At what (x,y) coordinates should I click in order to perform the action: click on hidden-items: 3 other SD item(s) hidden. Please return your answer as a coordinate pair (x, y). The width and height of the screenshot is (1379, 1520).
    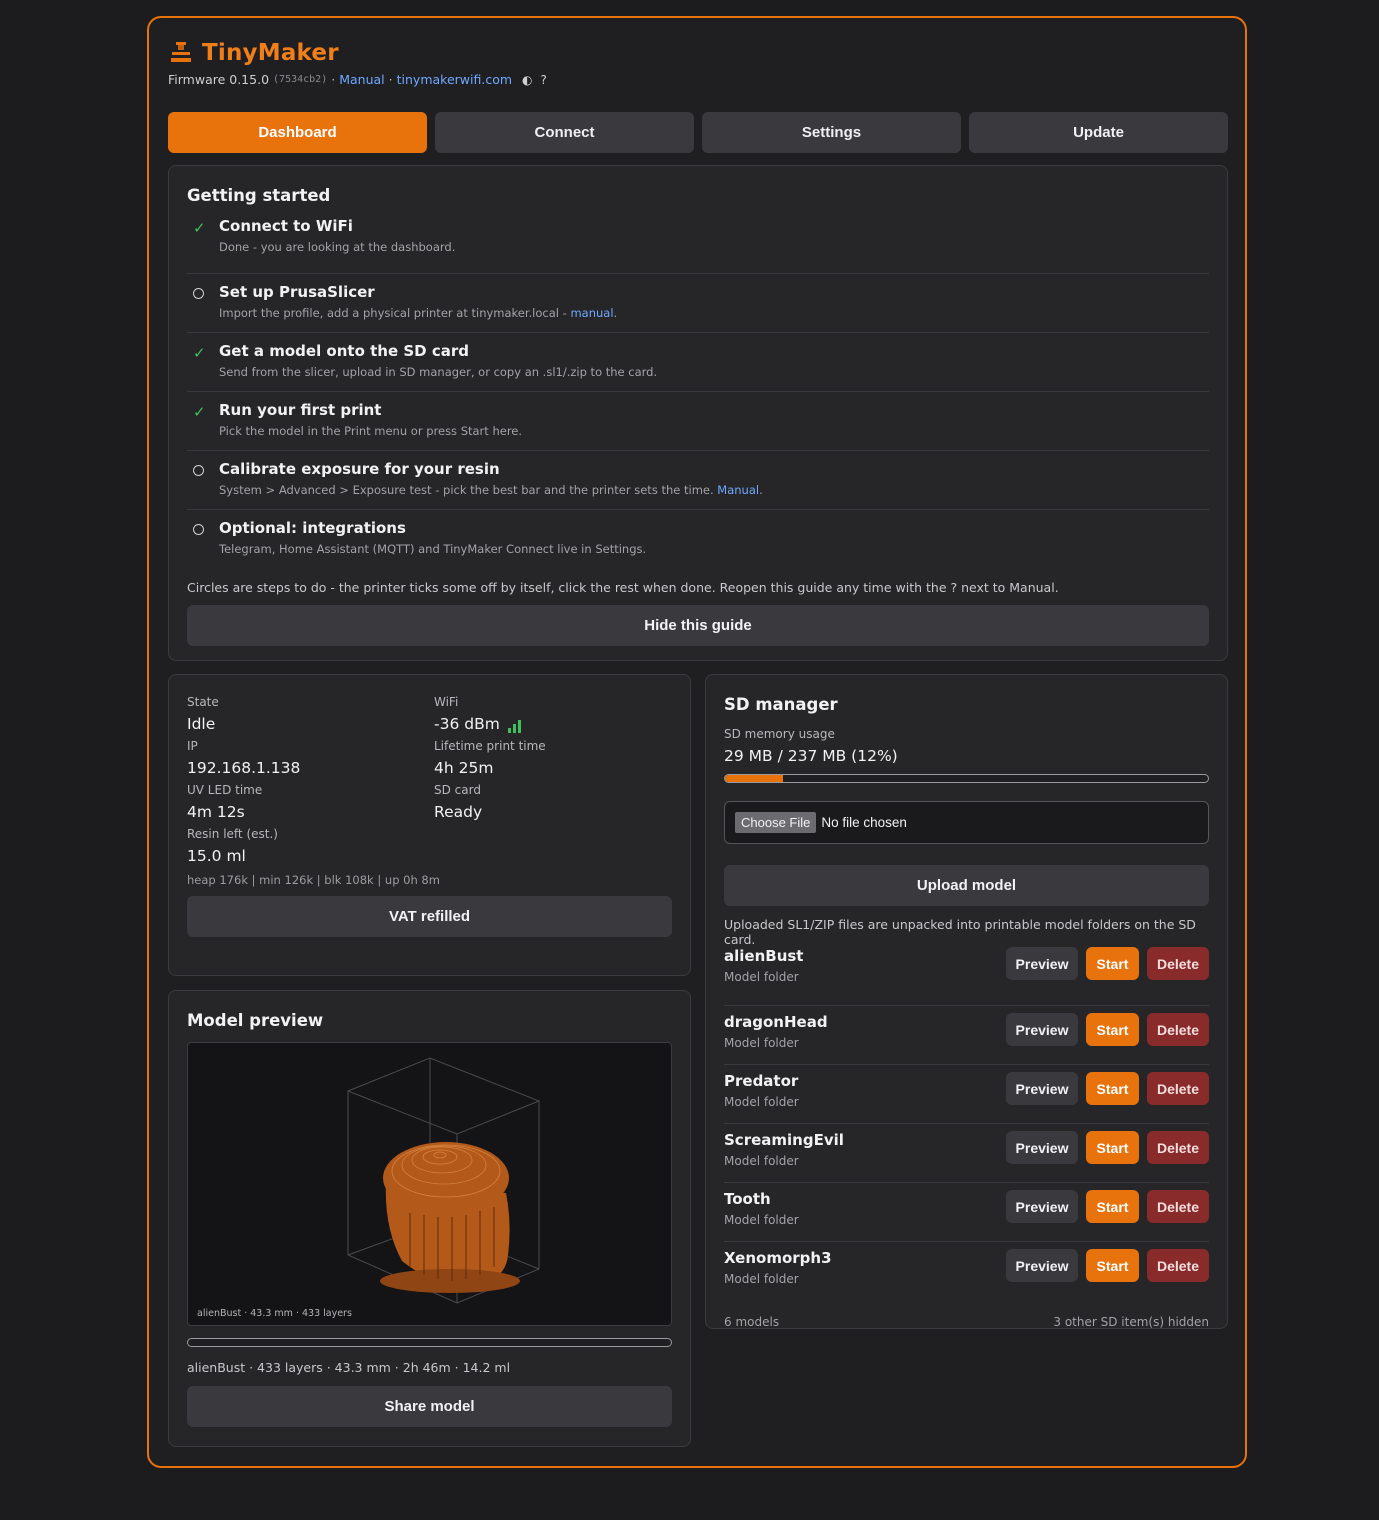
    Looking at the image, I should click on (1131, 1322).